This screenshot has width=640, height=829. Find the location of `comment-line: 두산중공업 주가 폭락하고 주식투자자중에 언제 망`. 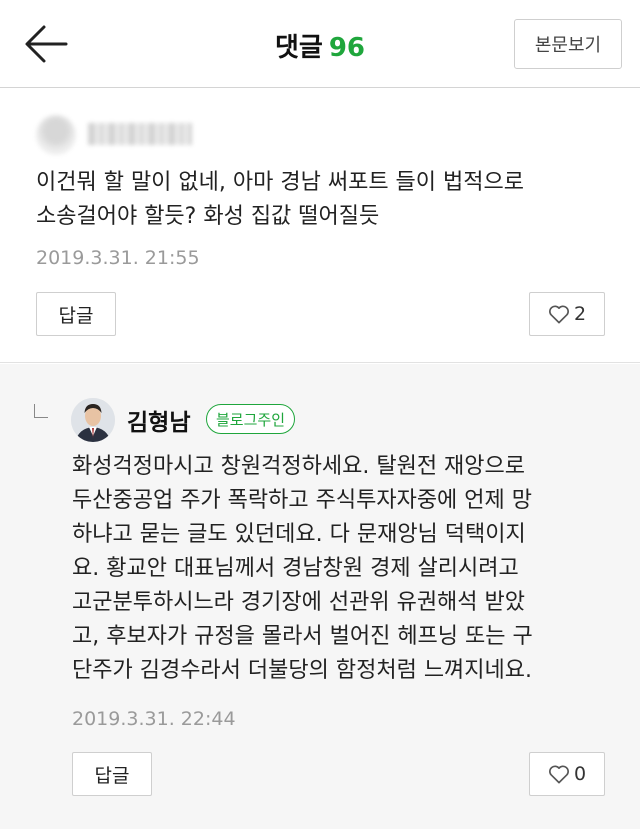

comment-line: 두산중공업 주가 폭락하고 주식투자자중에 언제 망 is located at coordinates (302, 500).